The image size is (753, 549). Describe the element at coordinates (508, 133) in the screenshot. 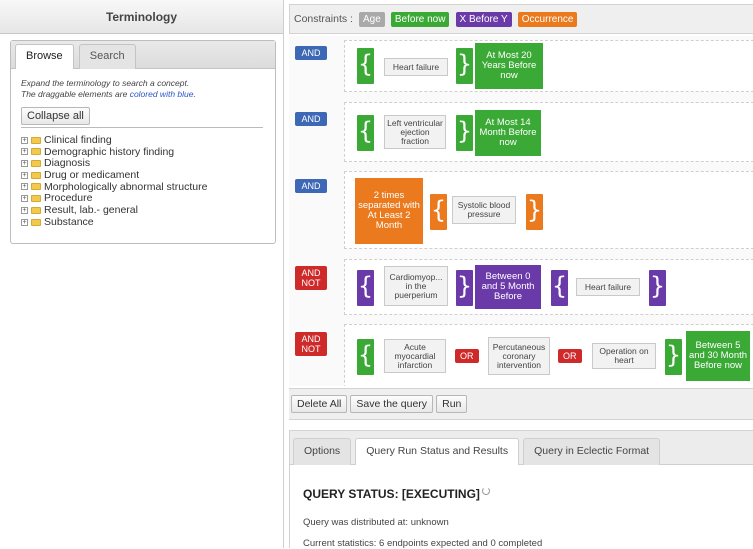

I see `temporal-constraint: At Most 14 Month Before now` at that location.